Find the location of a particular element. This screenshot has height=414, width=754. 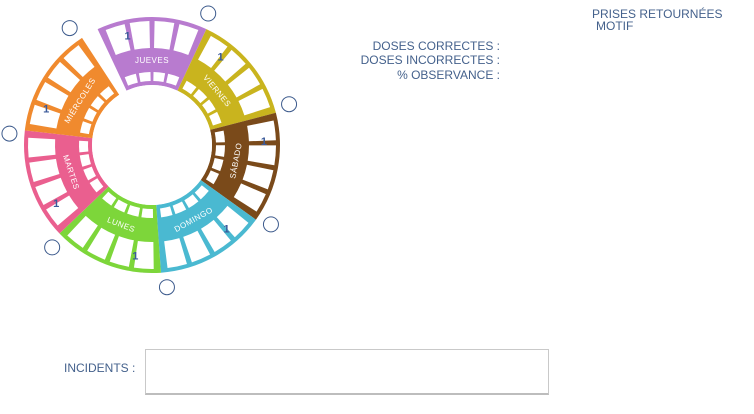

observance-label: % OBSERVANCE : is located at coordinates (448, 75).